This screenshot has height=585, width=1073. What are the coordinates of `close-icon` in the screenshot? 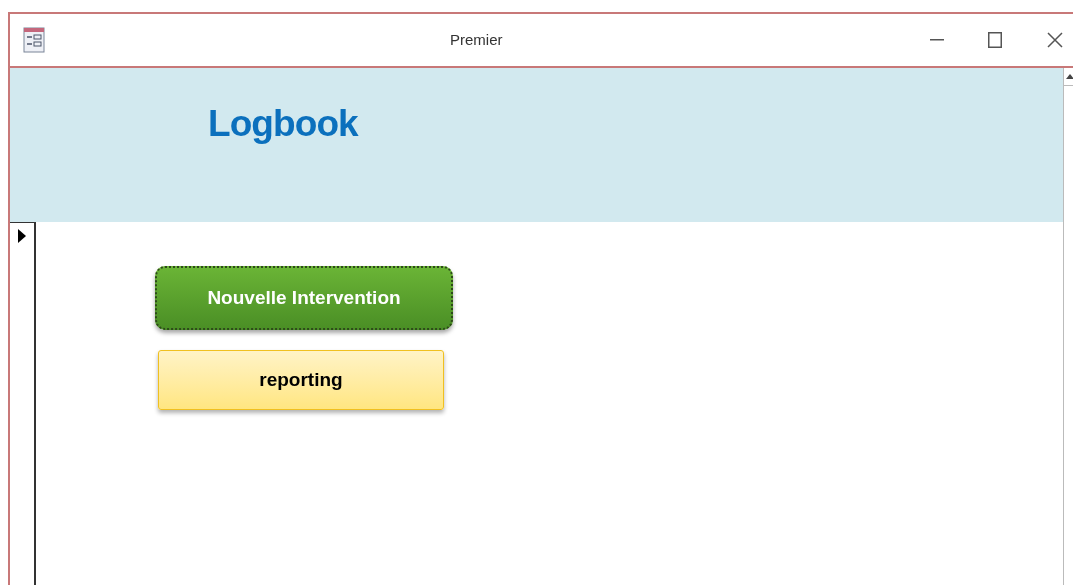 It's located at (1055, 40).